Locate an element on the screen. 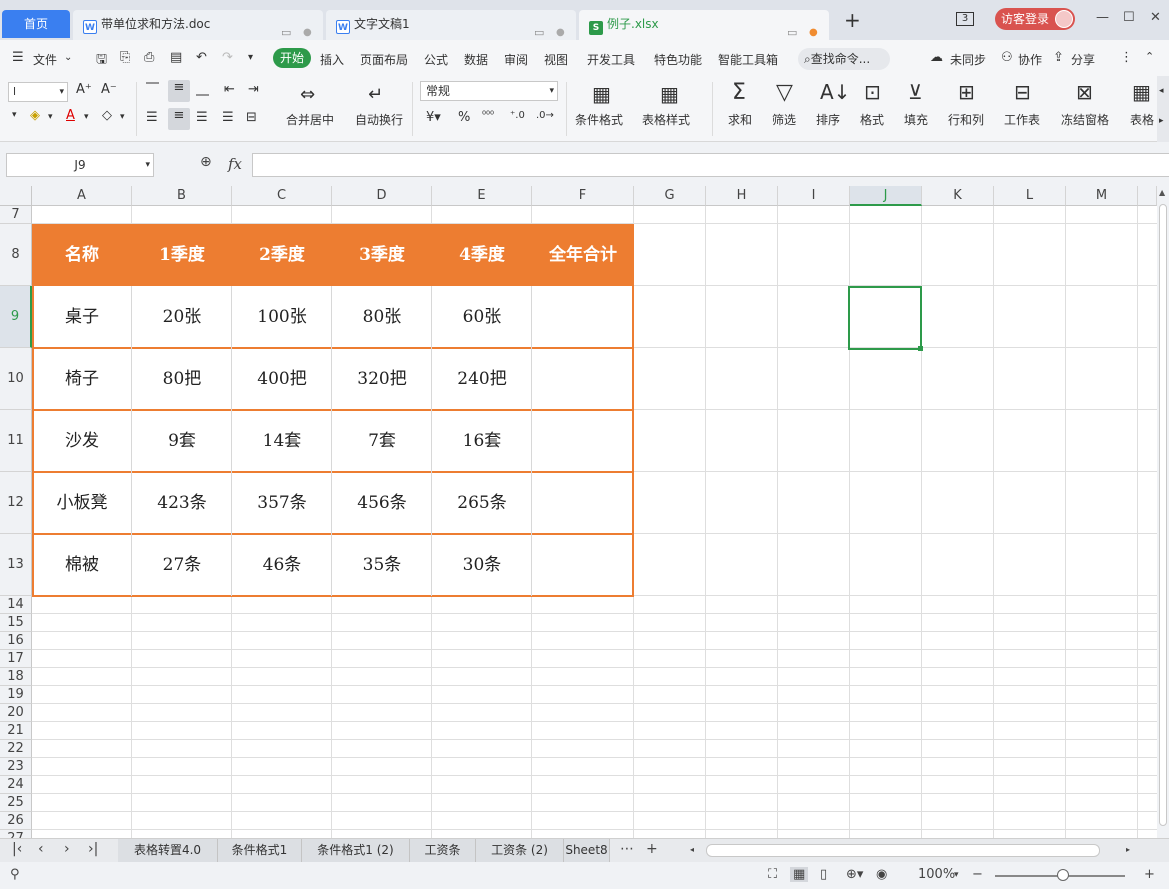  row-header-7: 7 is located at coordinates (16, 215).